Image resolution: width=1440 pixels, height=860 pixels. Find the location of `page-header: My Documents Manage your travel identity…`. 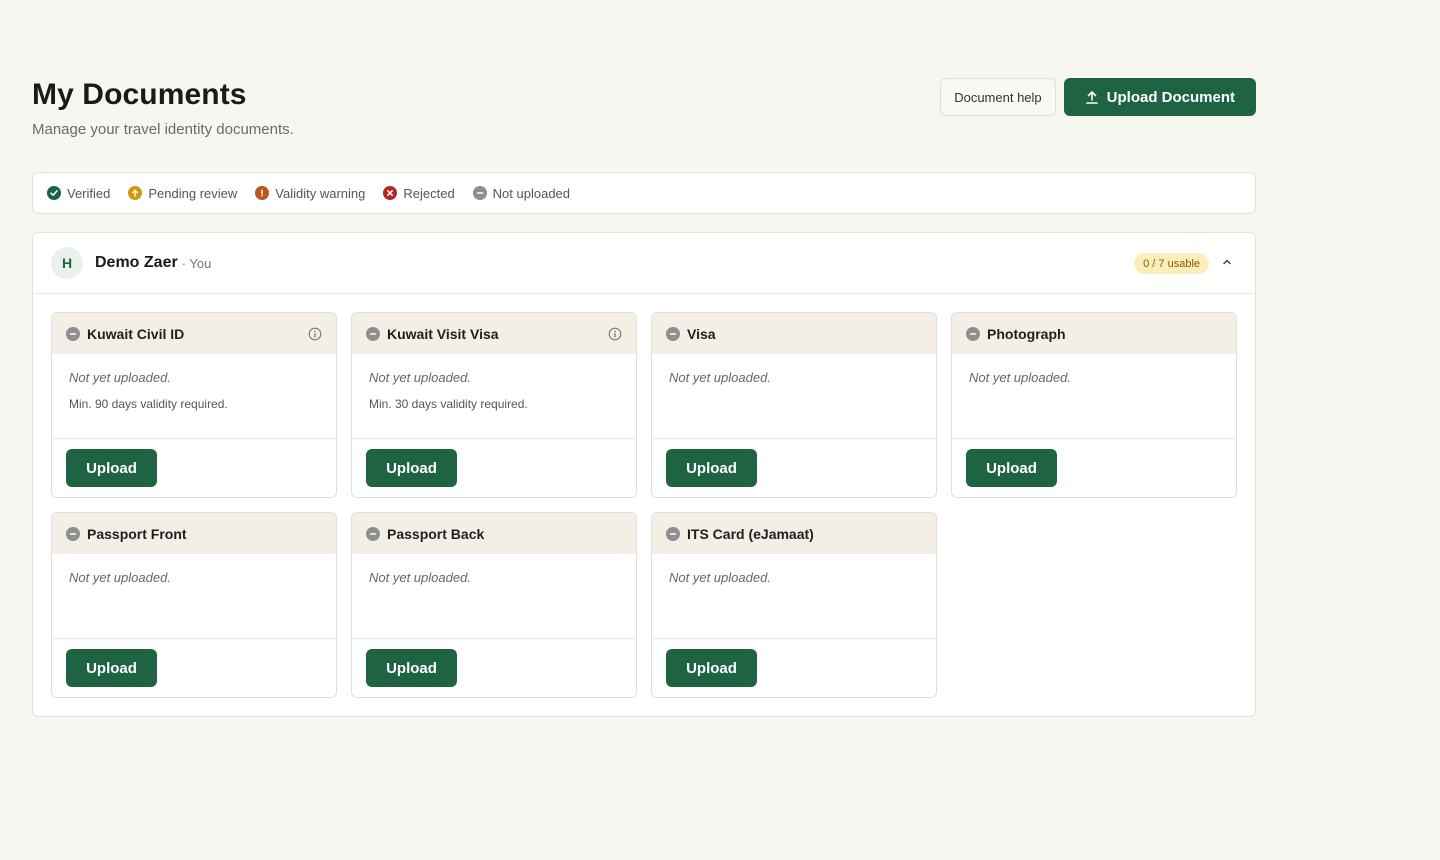

page-header: My Documents Manage your travel identity… is located at coordinates (644, 113).